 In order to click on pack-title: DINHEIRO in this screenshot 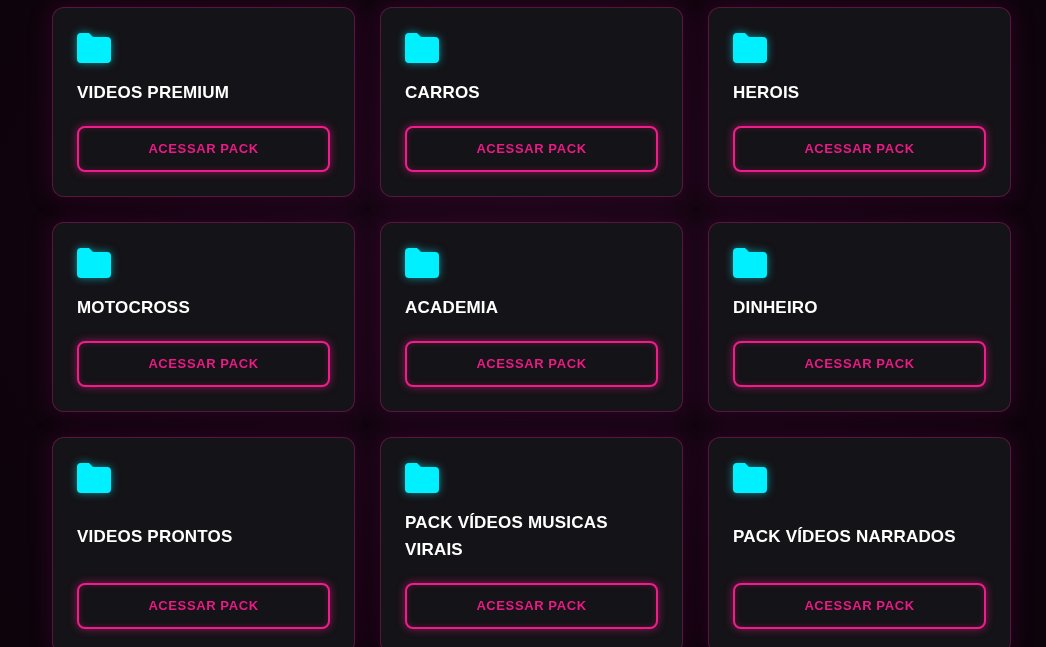, I will do `click(775, 308)`.